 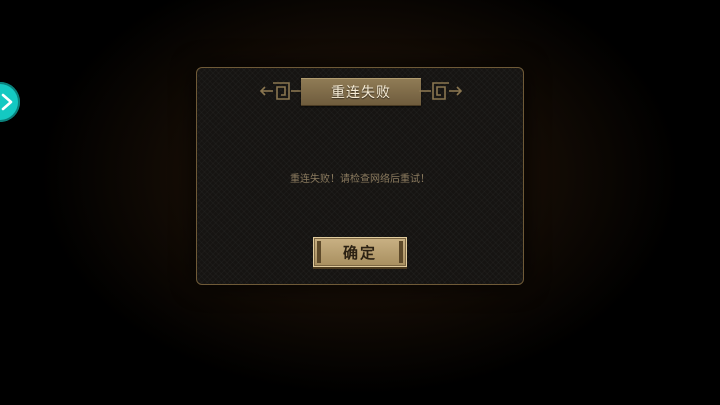 I want to click on right-title-ornament-icon, so click(x=441, y=91).